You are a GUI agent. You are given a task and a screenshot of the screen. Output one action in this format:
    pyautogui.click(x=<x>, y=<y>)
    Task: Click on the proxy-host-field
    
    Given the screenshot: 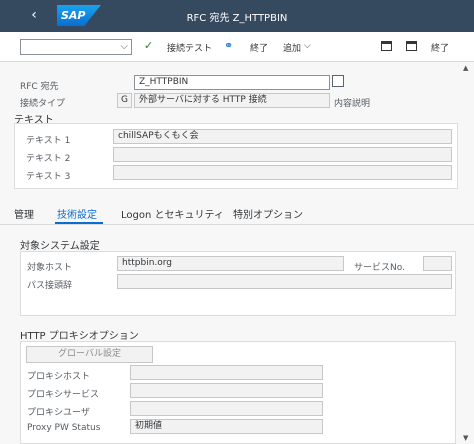 What is the action you would take?
    pyautogui.click(x=226, y=372)
    